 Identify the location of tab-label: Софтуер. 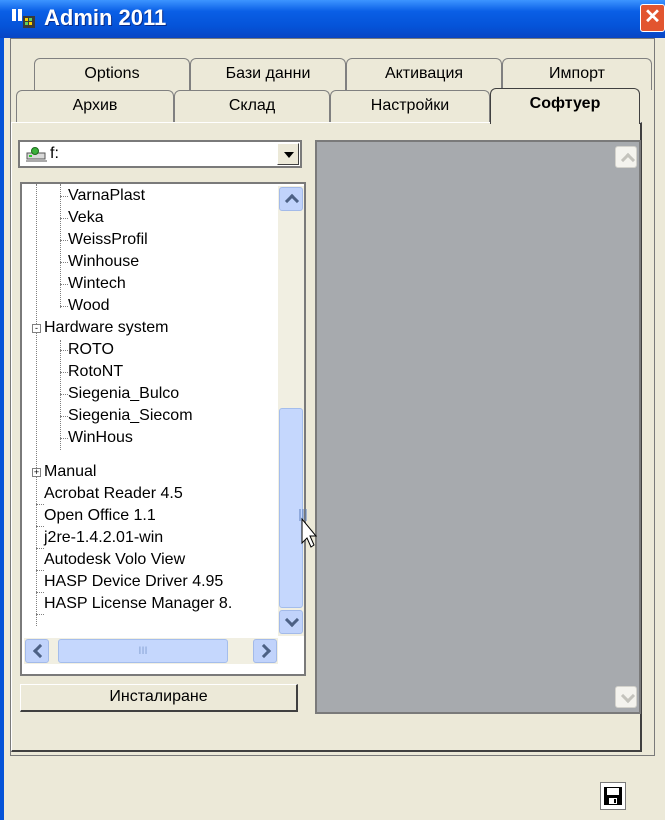
(565, 103).